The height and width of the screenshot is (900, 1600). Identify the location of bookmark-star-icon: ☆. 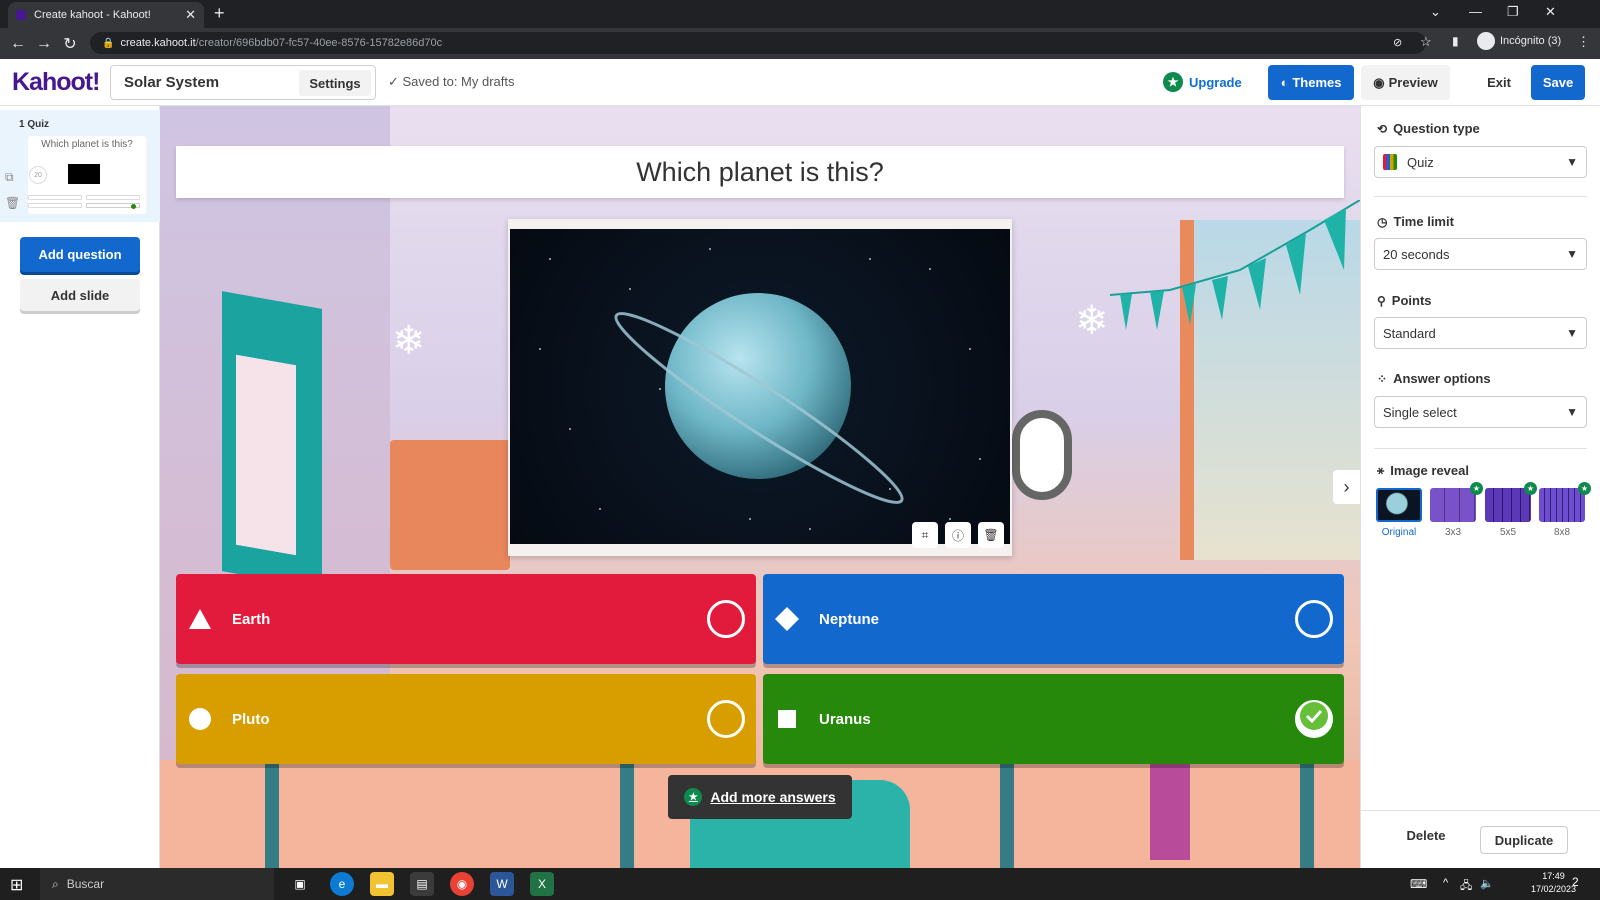
(1426, 42).